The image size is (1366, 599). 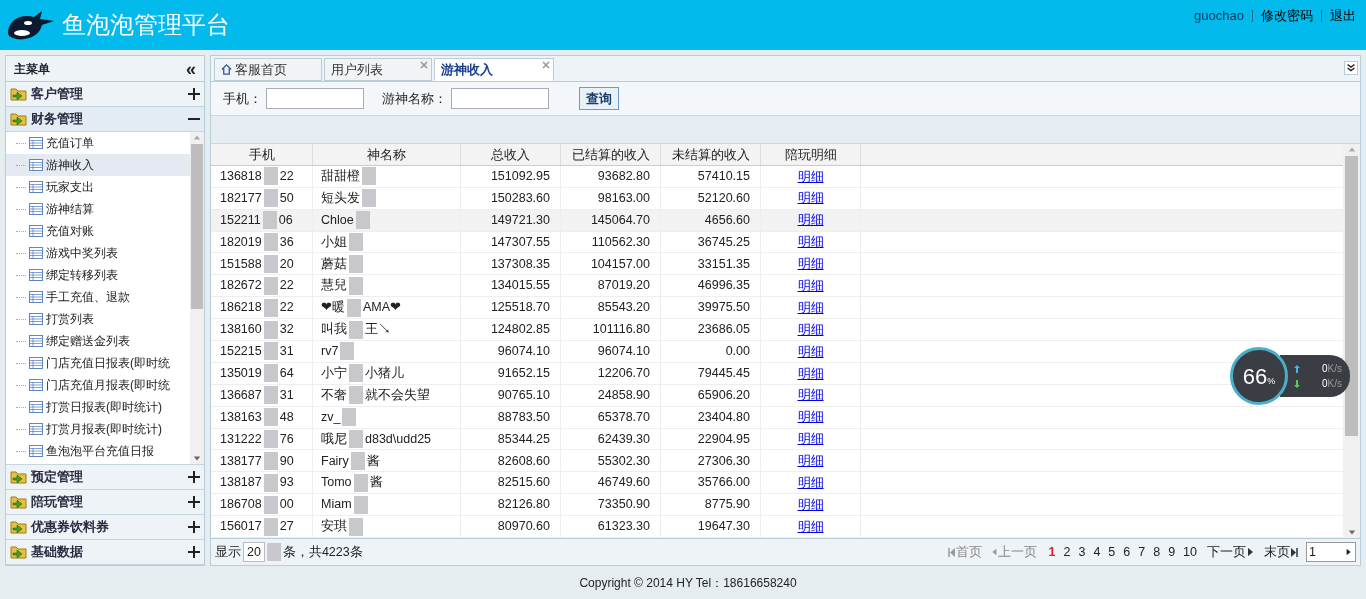 What do you see at coordinates (105, 552) in the screenshot?
I see `menu-group: 基础数据` at bounding box center [105, 552].